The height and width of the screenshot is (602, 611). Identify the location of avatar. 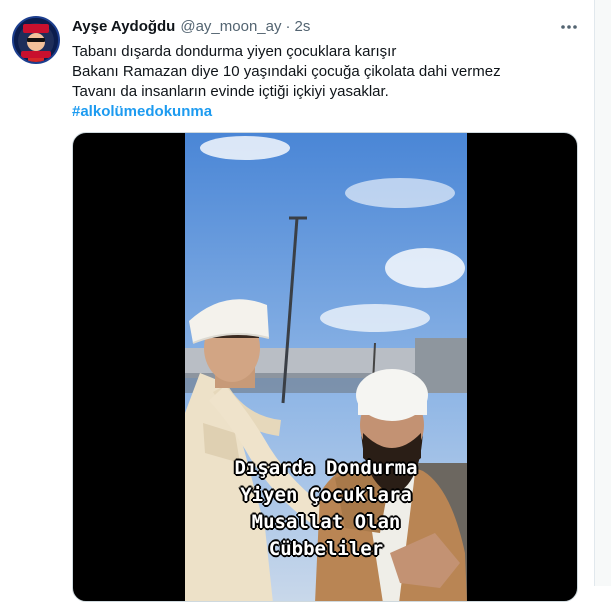
(36, 40).